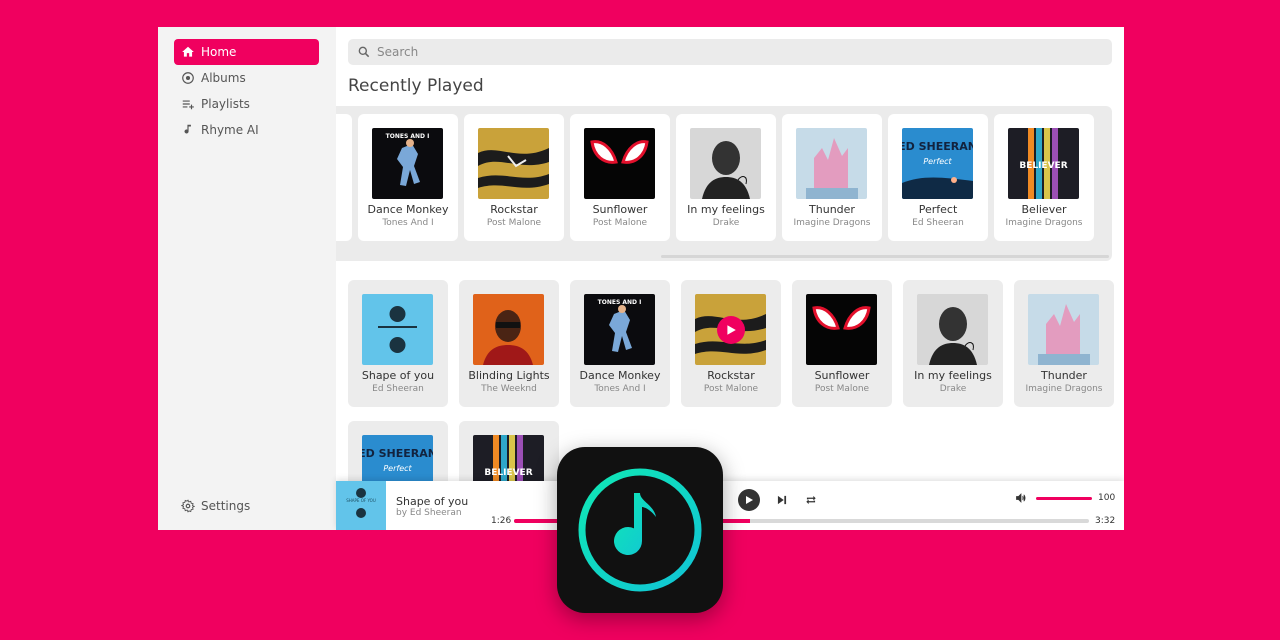  Describe the element at coordinates (188, 104) in the screenshot. I see `playlist-add-icon` at that location.